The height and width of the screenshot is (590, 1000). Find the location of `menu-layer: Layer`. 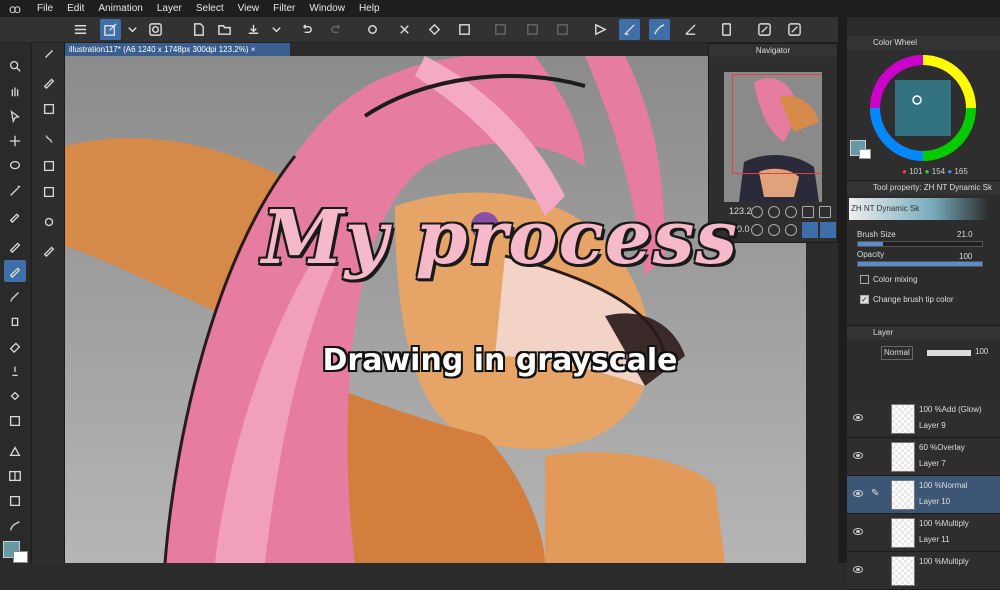

menu-layer: Layer is located at coordinates (169, 8).